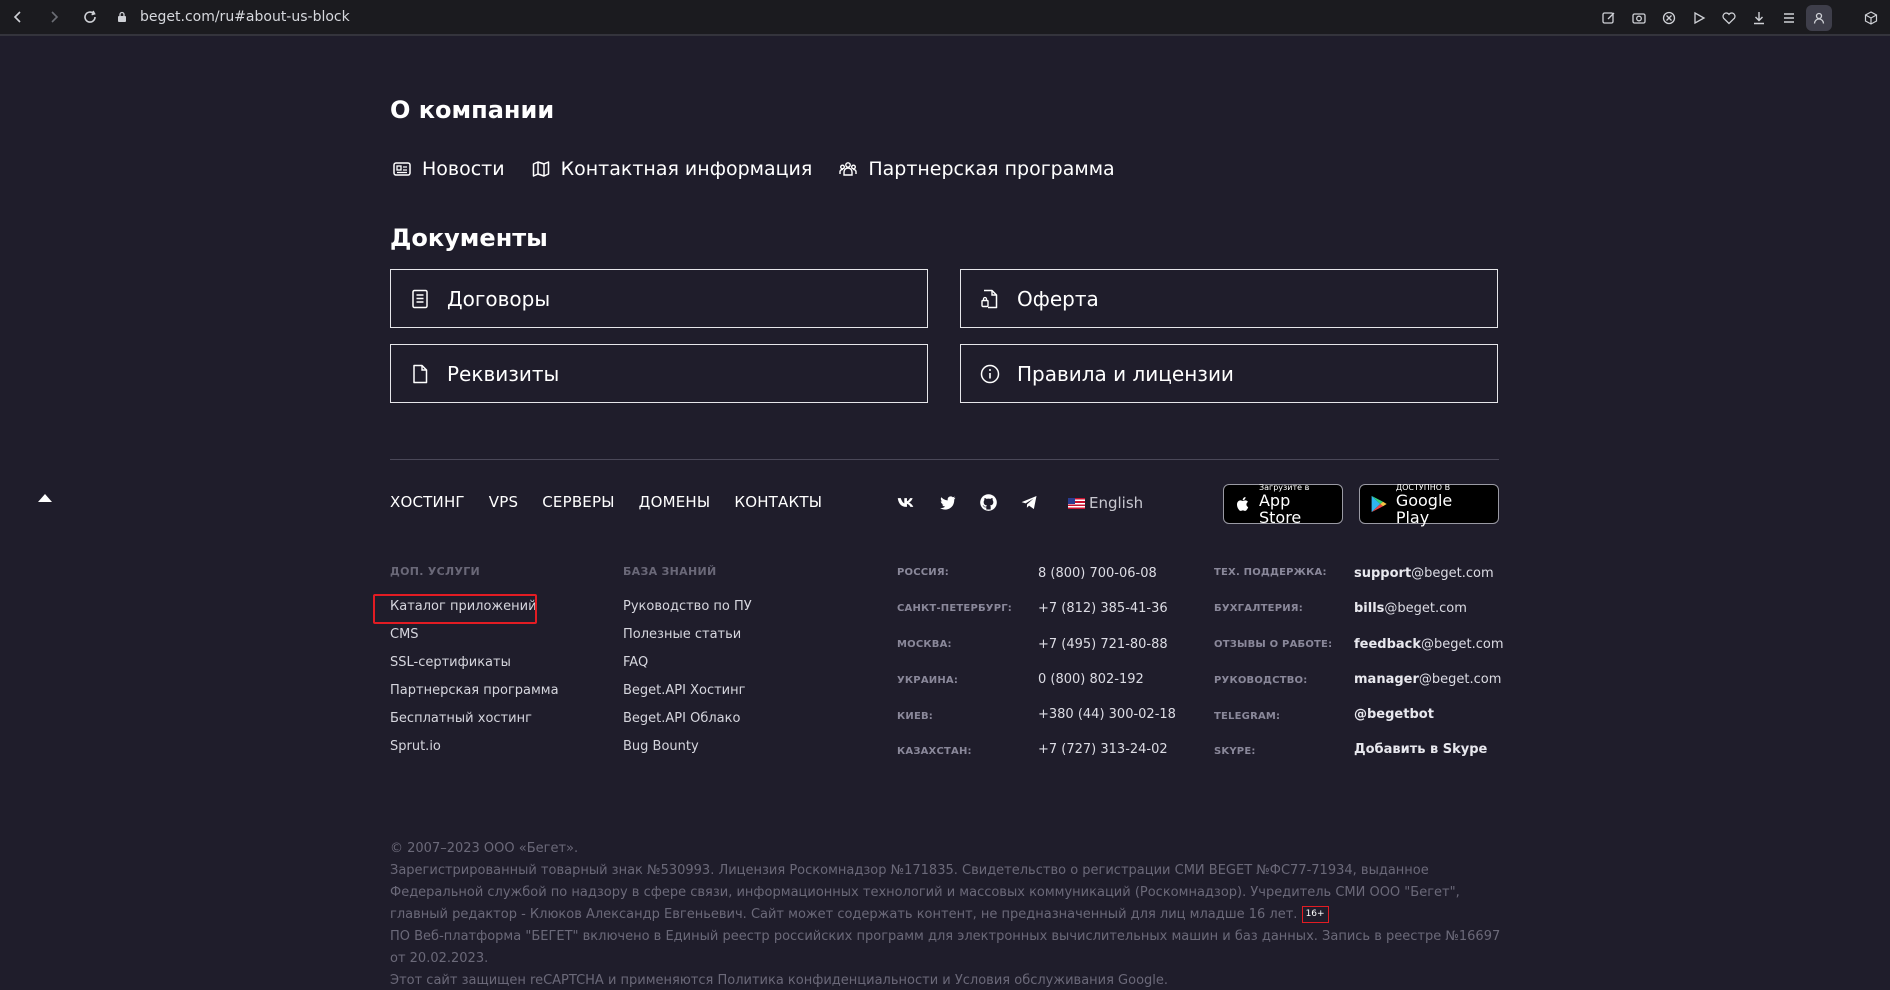  What do you see at coordinates (1871, 18) in the screenshot?
I see `extensions-button` at bounding box center [1871, 18].